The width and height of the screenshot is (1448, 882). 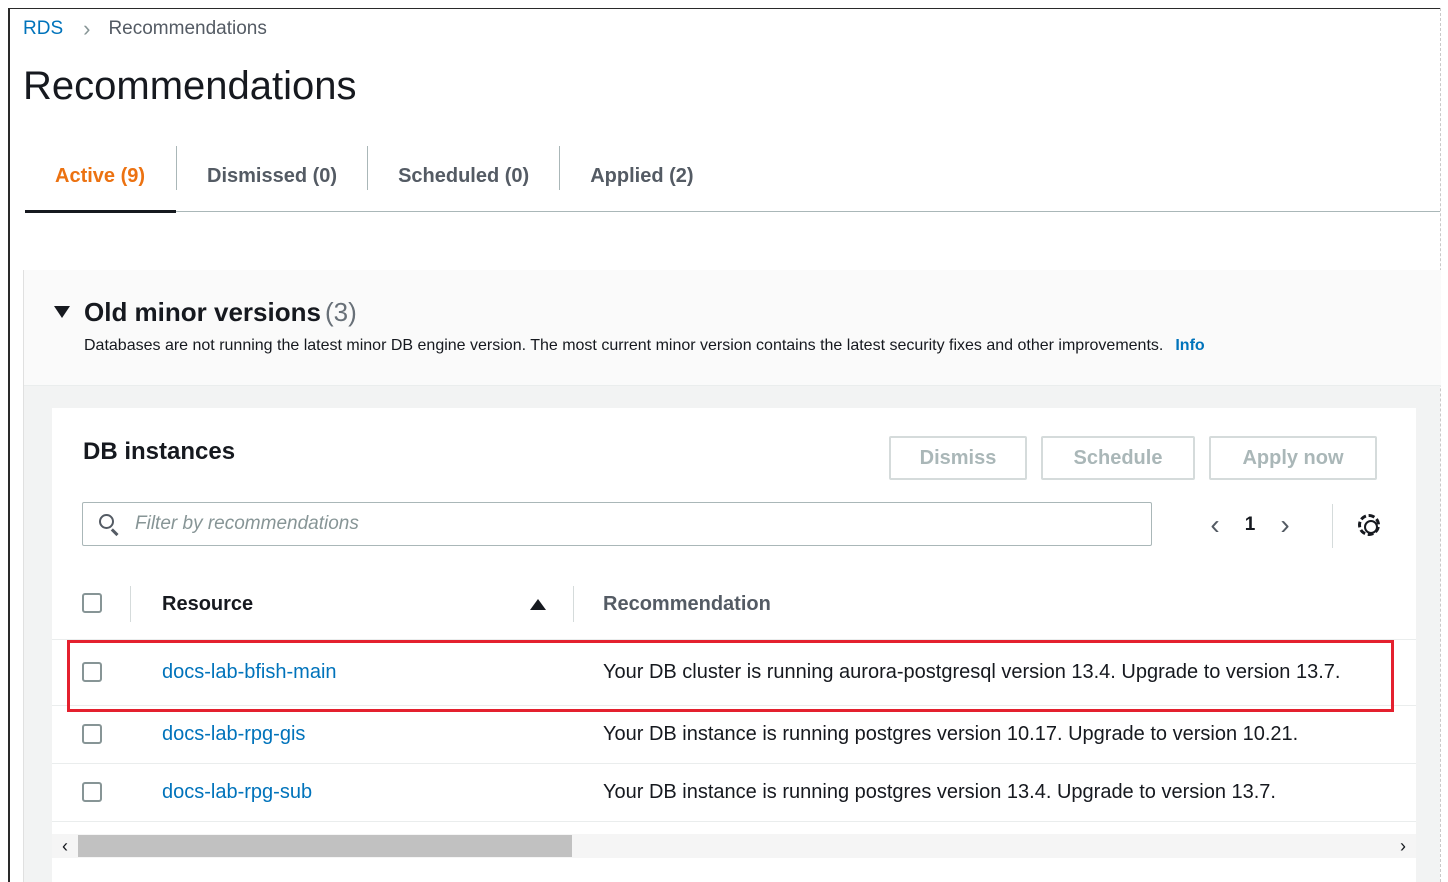 What do you see at coordinates (65, 846) in the screenshot?
I see `scroll-left-icon: ‹` at bounding box center [65, 846].